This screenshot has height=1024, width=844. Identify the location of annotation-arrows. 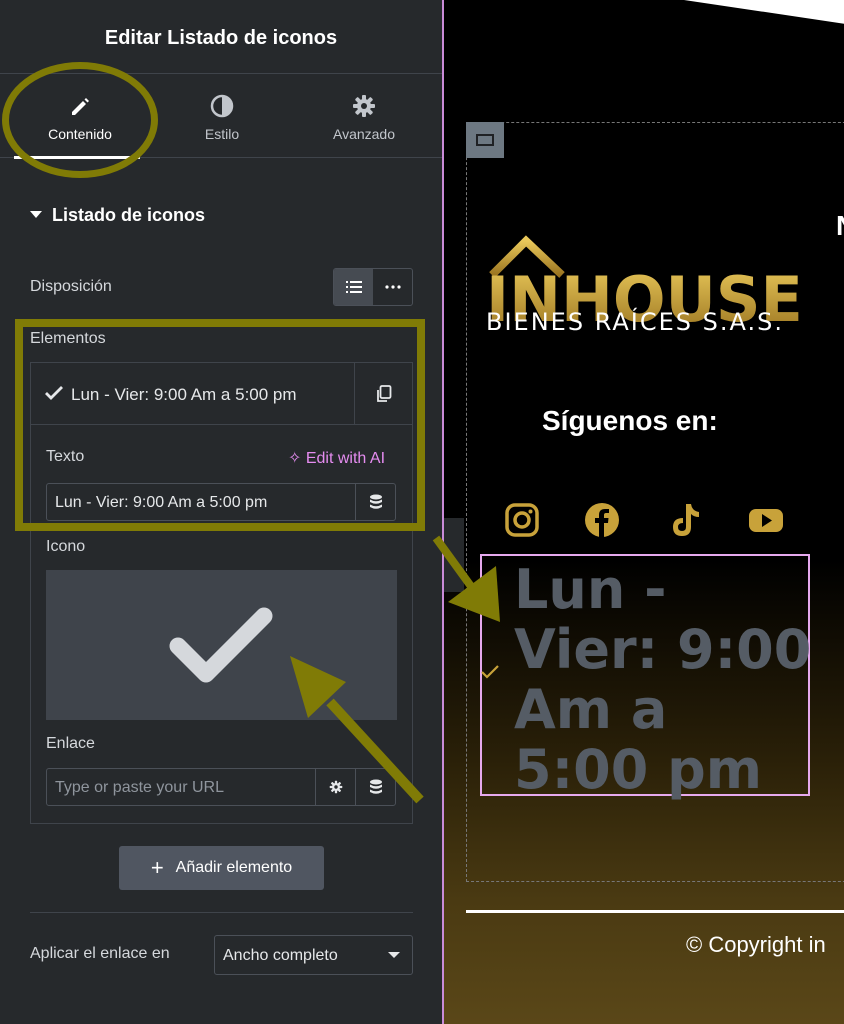
(395, 669).